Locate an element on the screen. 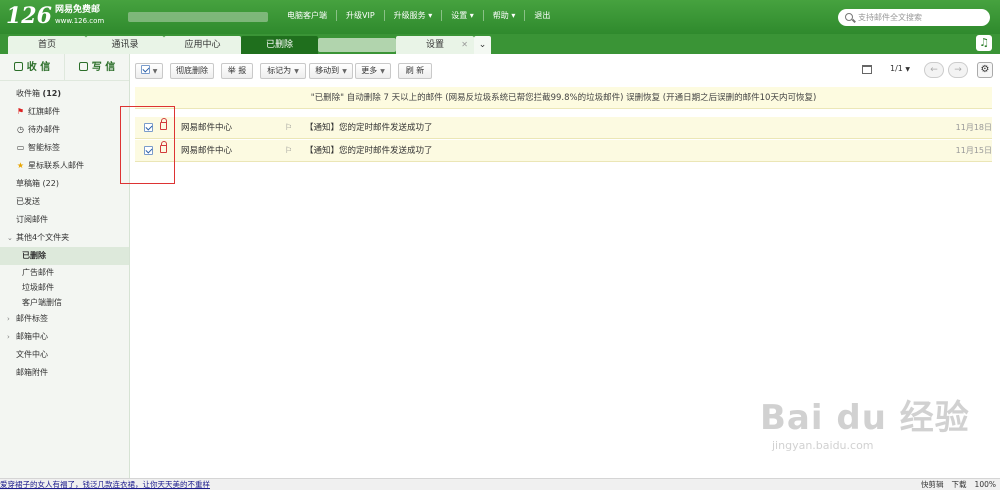 The height and width of the screenshot is (490, 1000). logo: 126 网易免费邮 www.126.com is located at coordinates (55, 16).